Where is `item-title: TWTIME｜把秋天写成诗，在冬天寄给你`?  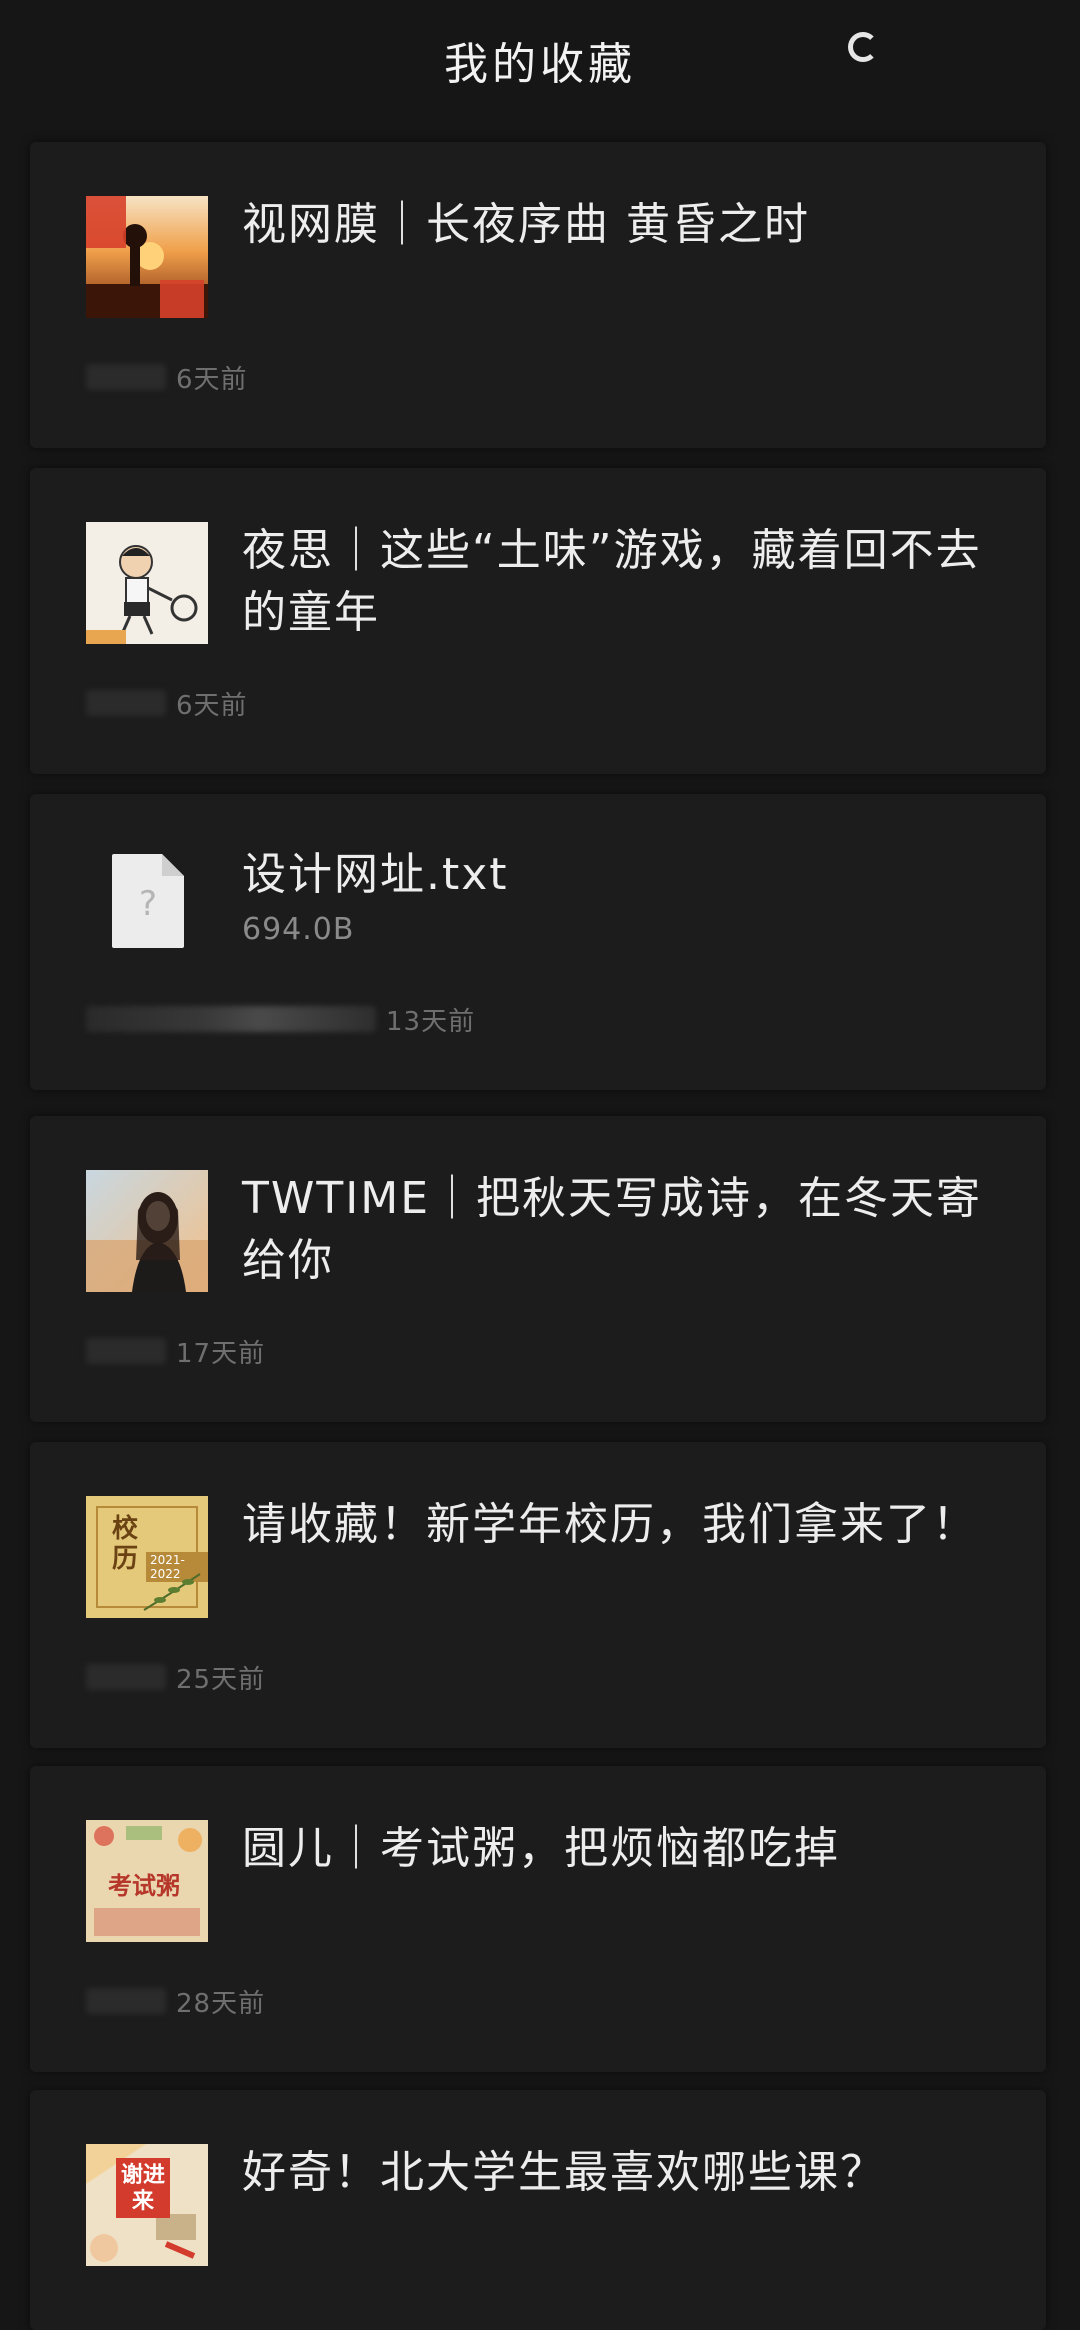 item-title: TWTIME｜把秋天写成诗，在冬天寄给你 is located at coordinates (612, 1229).